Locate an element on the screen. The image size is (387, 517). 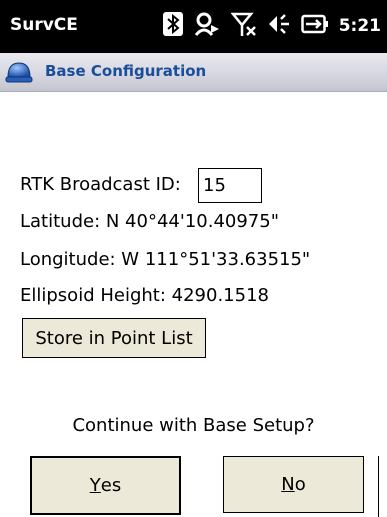
rtk-broadcast-label: RTK Broadcast ID: is located at coordinates (100, 184).